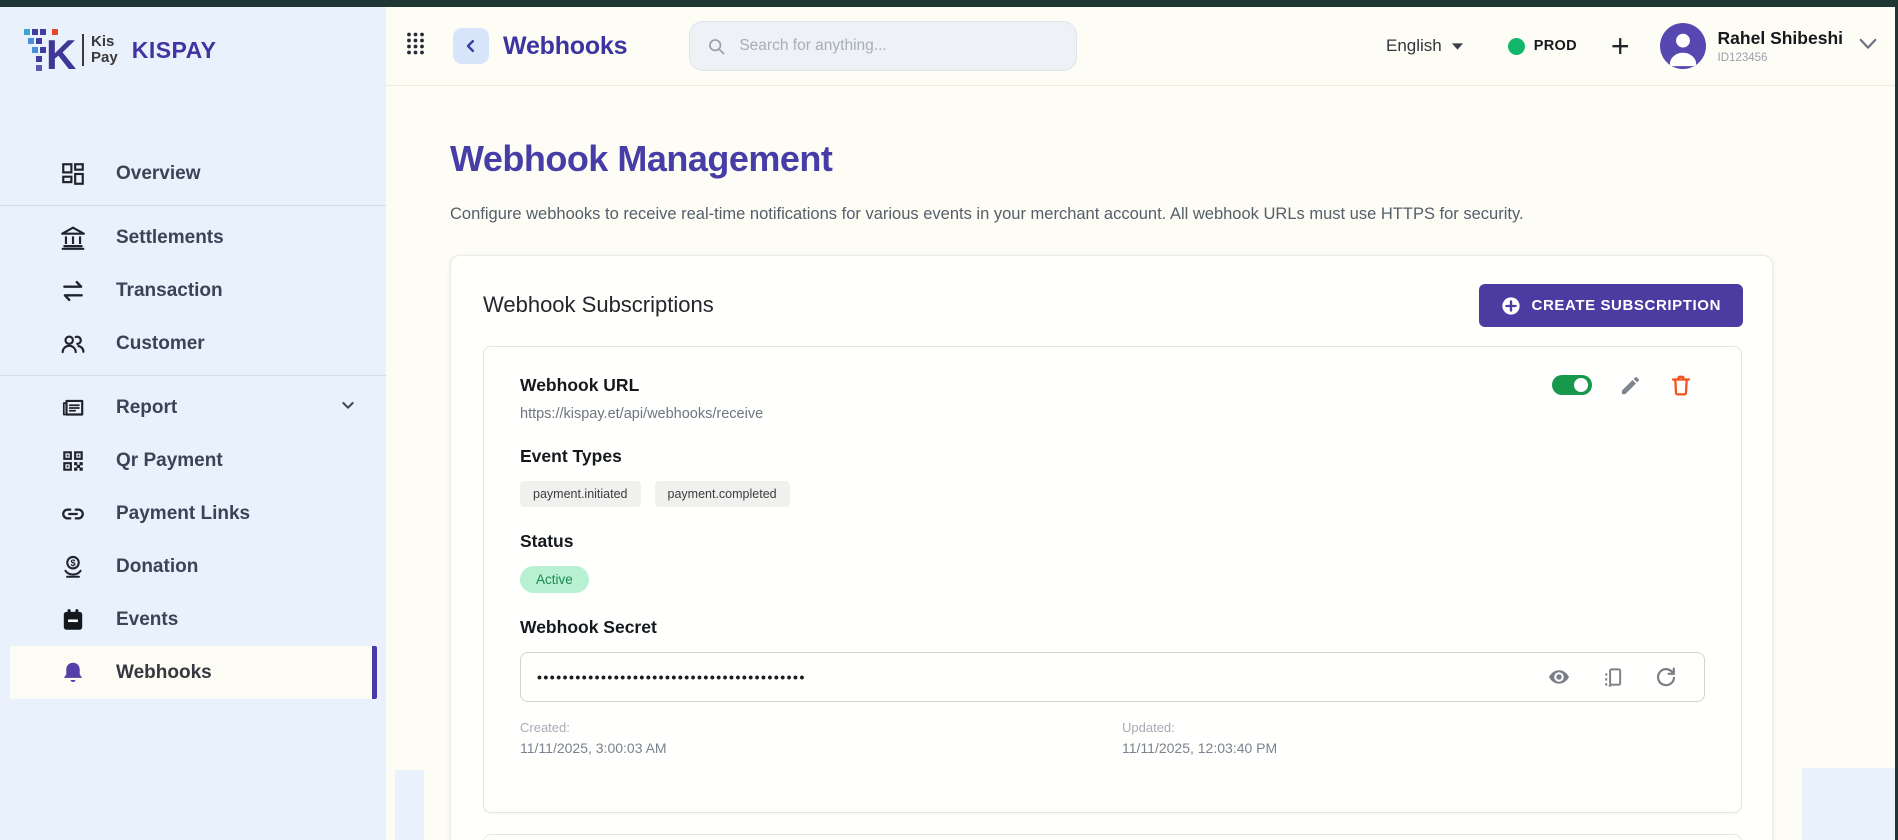 The height and width of the screenshot is (840, 1898). What do you see at coordinates (580, 494) in the screenshot?
I see `event-type-tag: payment.initiated` at bounding box center [580, 494].